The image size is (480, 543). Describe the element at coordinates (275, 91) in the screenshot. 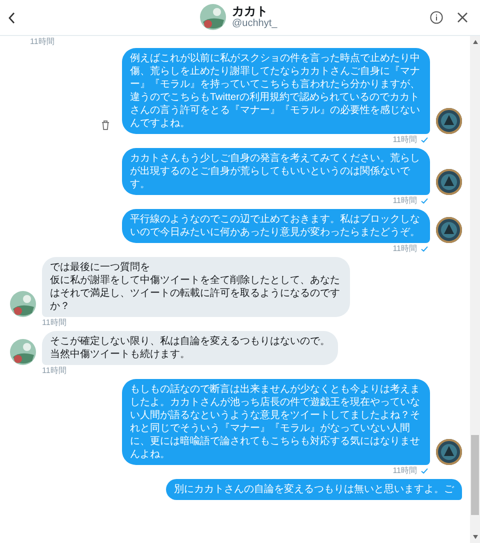

I see `message-text: 例えばこれが以前に私がスクショの件を言った時点で止めたり中傷、荒らしを止めたり謝罪してたならカカトさんご自身に『マナー』『モラル』を持っていてこちらも言われたら分かりますが、違うのでこちらもTwitterの利用規約で認められているのでカカトさんの言う許可をとる『マナー』『モラル』の必要性を感じないんですよね。` at that location.